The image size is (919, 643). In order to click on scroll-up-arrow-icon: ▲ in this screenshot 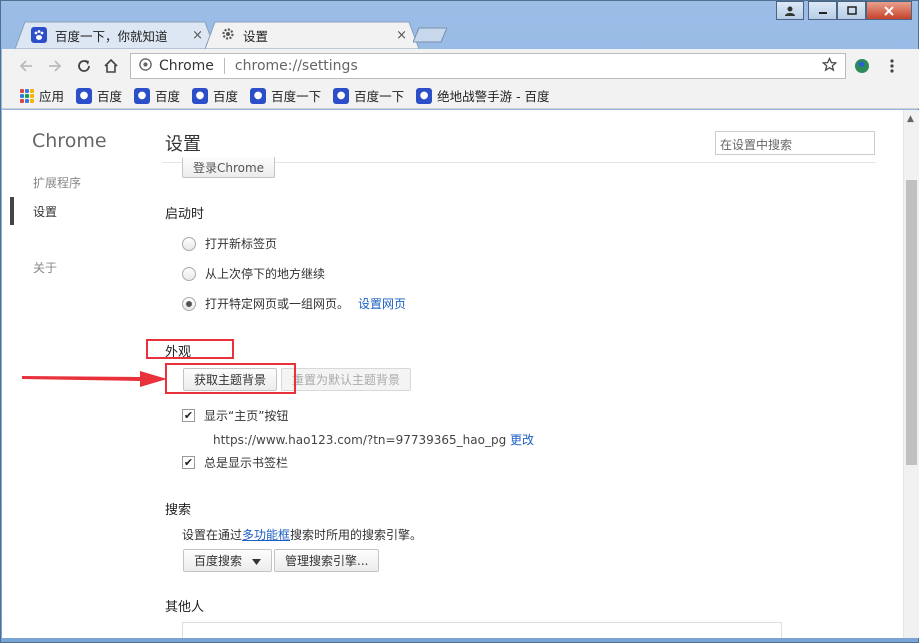, I will do `click(910, 119)`.